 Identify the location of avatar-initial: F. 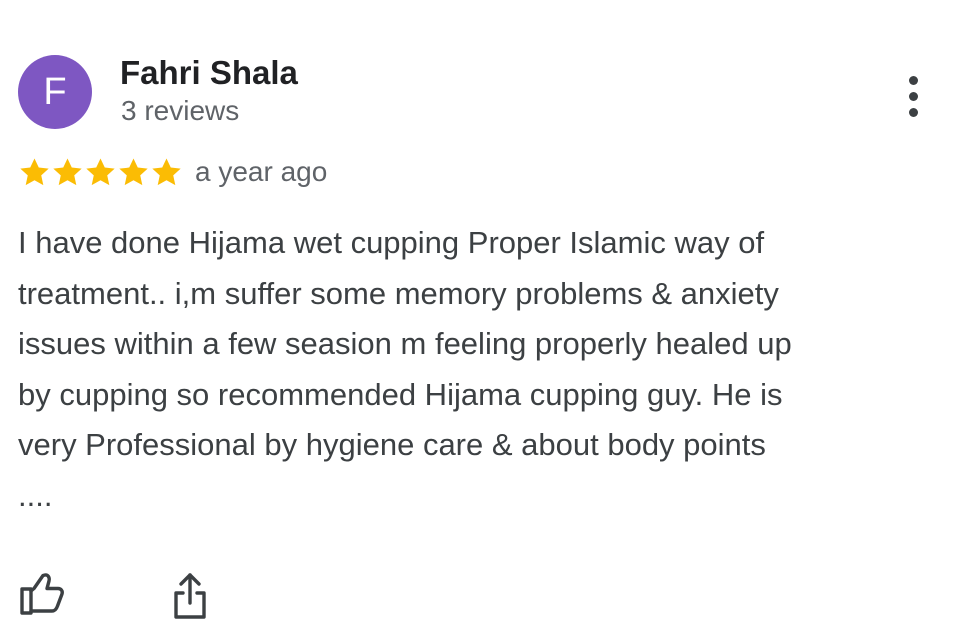
(55, 92).